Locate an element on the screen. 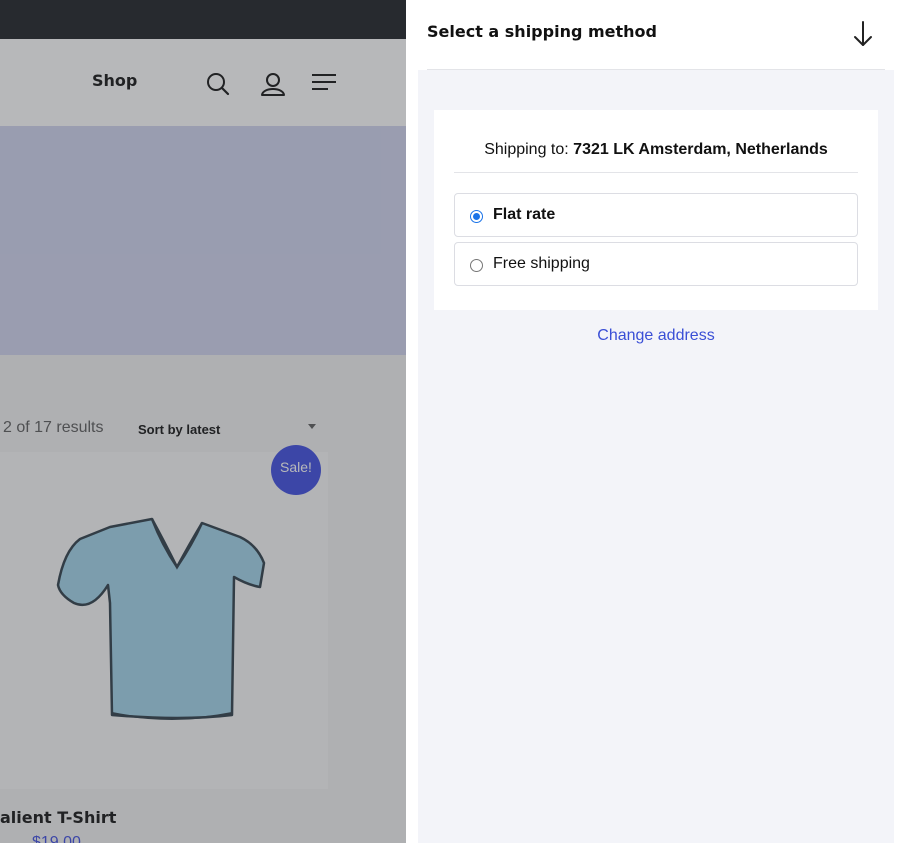  shipping-option-flat-rate: Flat rate is located at coordinates (656, 215).